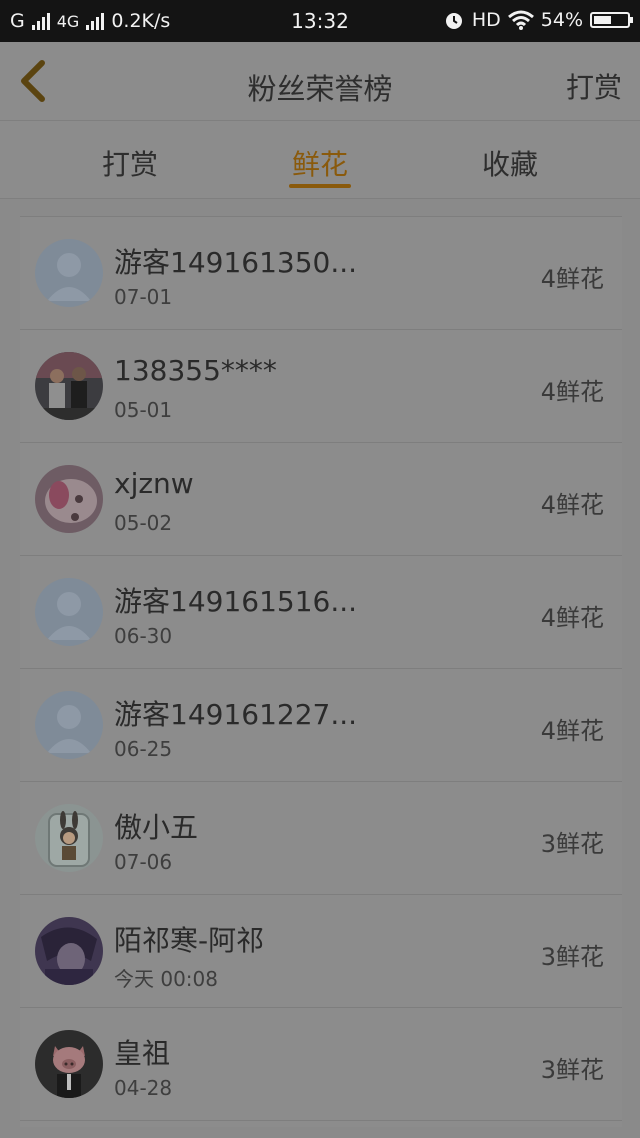 This screenshot has width=640, height=1138. I want to click on tab-flowers: 鲜花, so click(320, 163).